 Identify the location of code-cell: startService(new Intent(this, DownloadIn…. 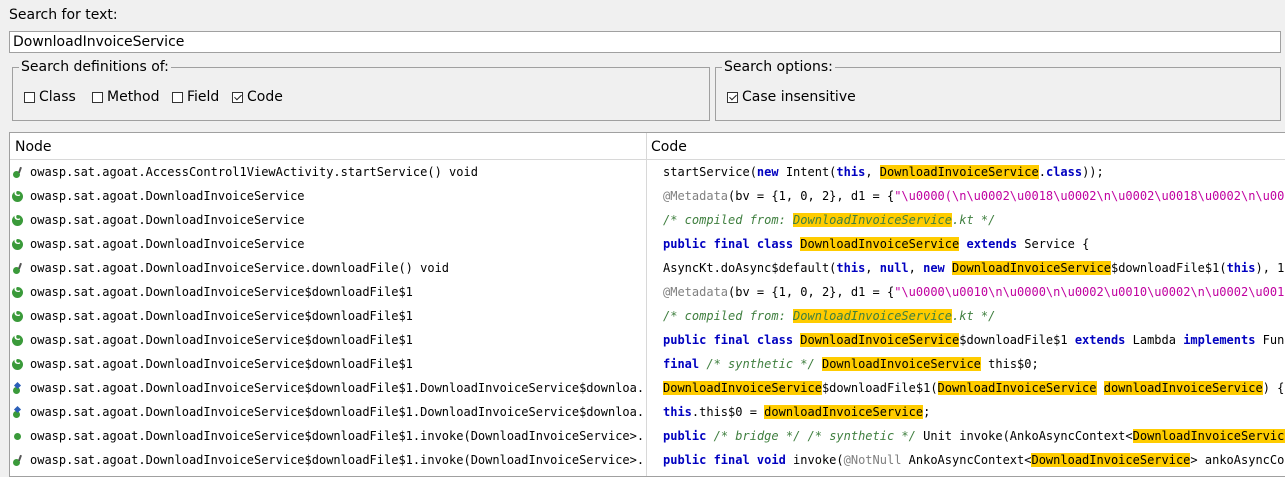
(974, 172).